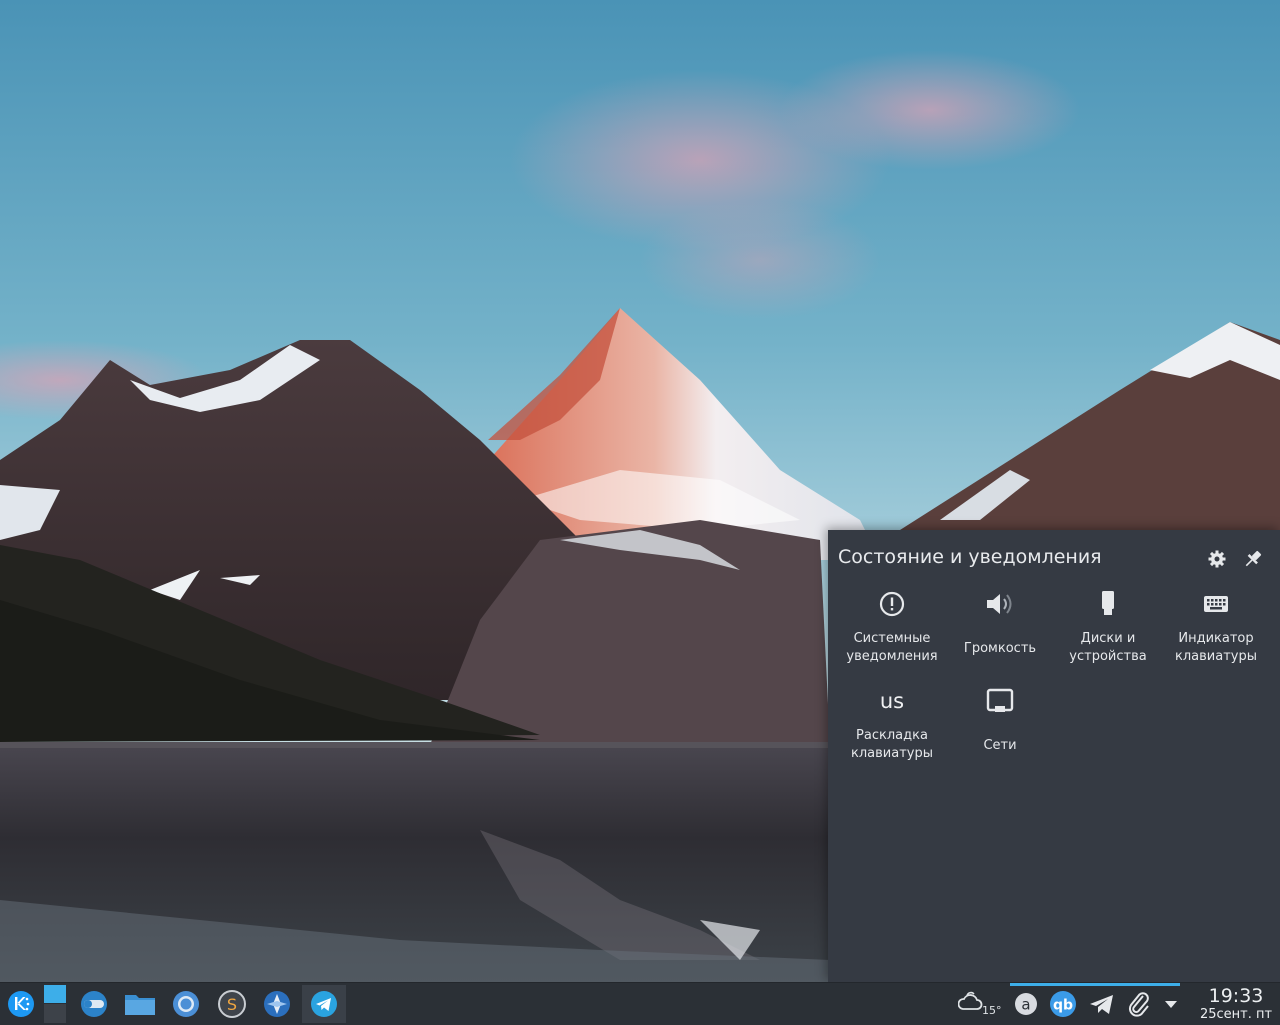  I want to click on application-launcher-button, so click(21, 1004).